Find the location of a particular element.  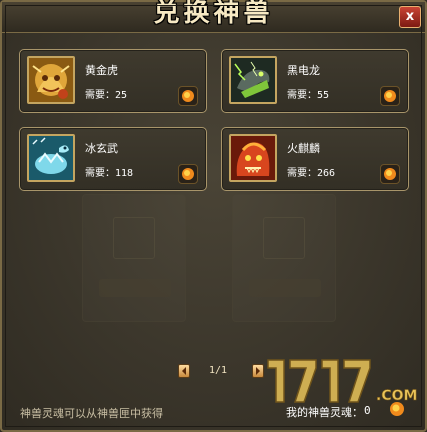

beast-name: 火麒麟 is located at coordinates (303, 148).